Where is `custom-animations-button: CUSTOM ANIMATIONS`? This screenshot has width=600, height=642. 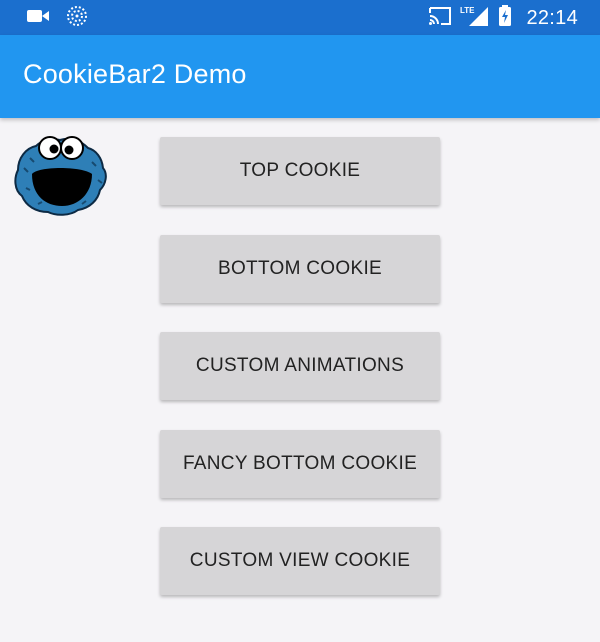
custom-animations-button: CUSTOM ANIMATIONS is located at coordinates (300, 366).